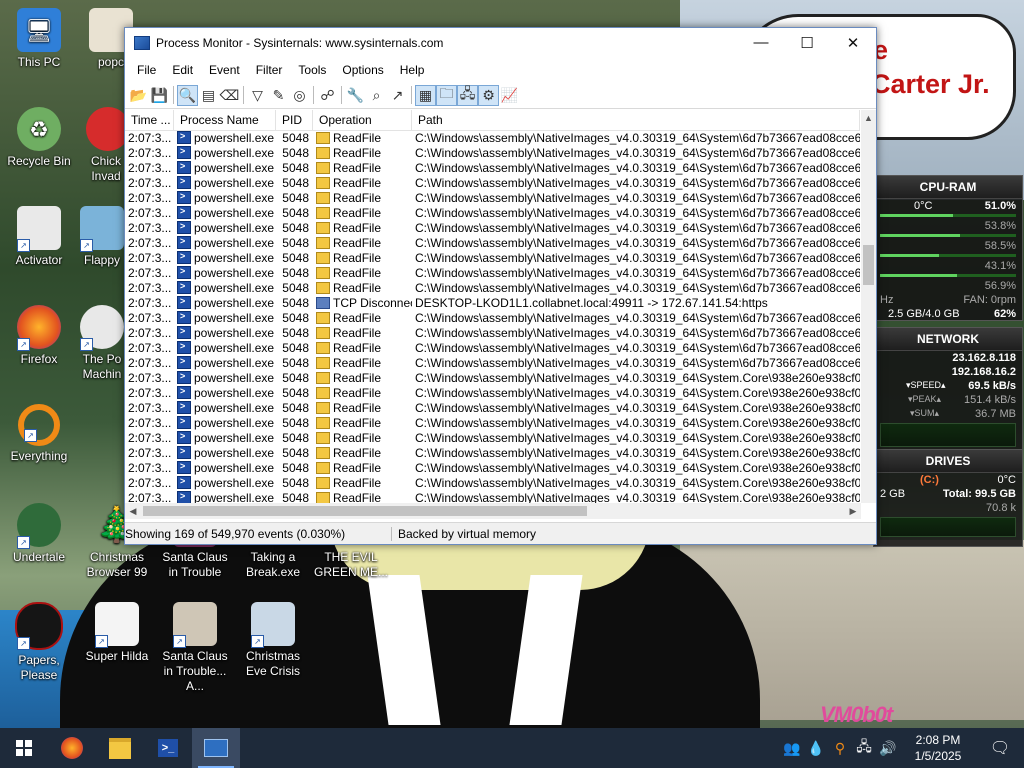 This screenshot has height=768, width=1024. I want to click on minimize-button: —, so click(761, 42).